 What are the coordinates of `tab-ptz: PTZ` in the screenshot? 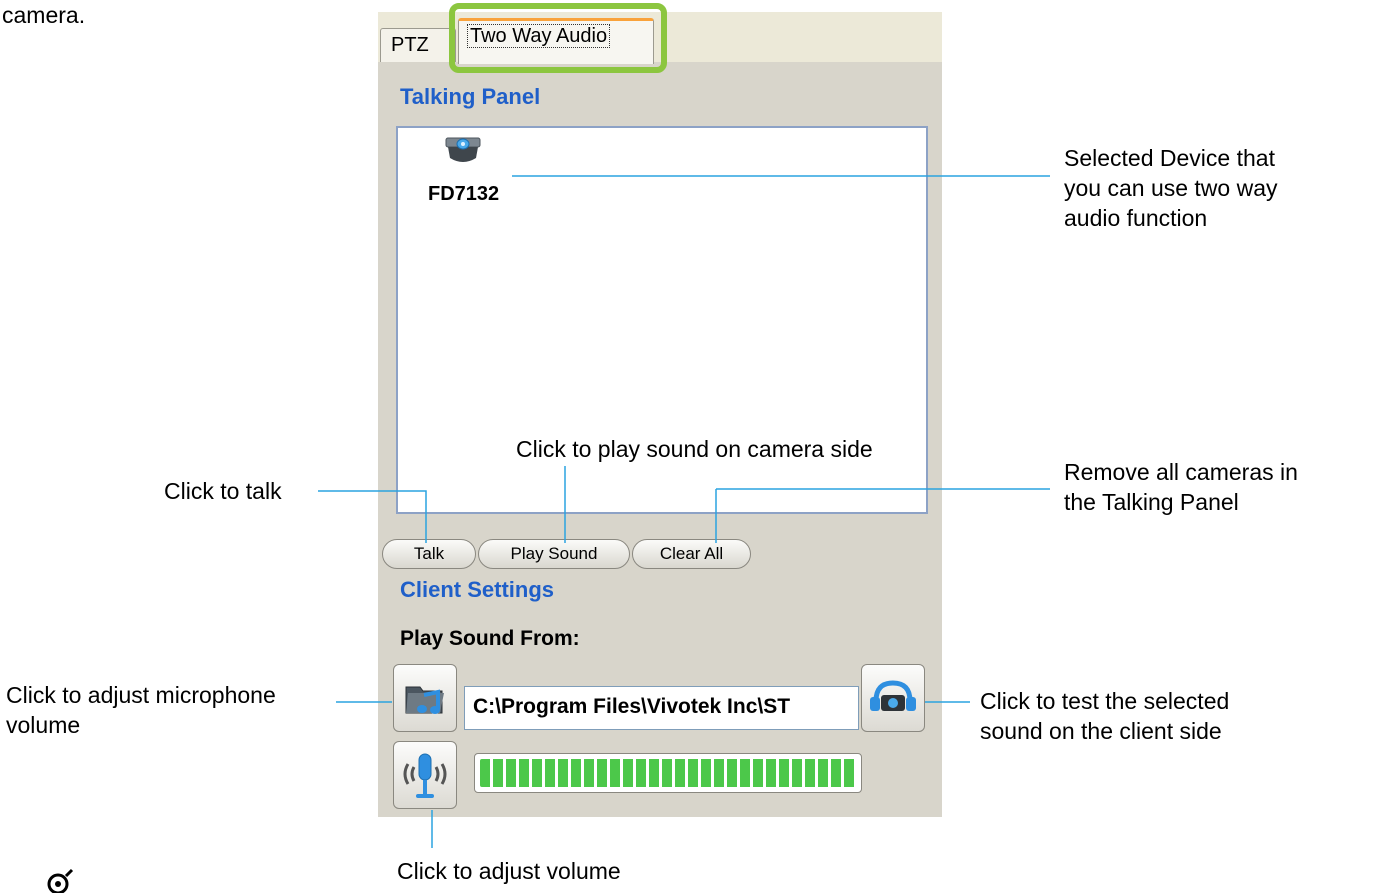 It's located at (418, 45).